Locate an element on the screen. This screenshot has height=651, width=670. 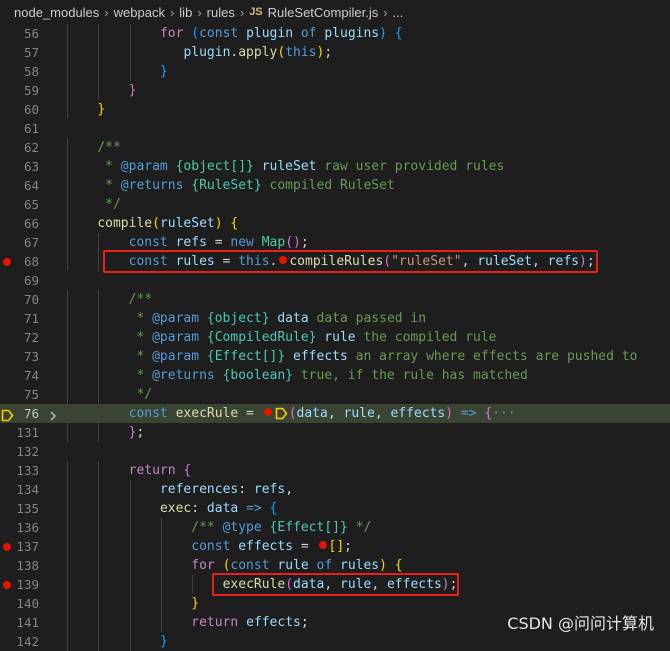
code-line: 64 * @returns {RuleSet} compiled RuleSet is located at coordinates (335, 185).